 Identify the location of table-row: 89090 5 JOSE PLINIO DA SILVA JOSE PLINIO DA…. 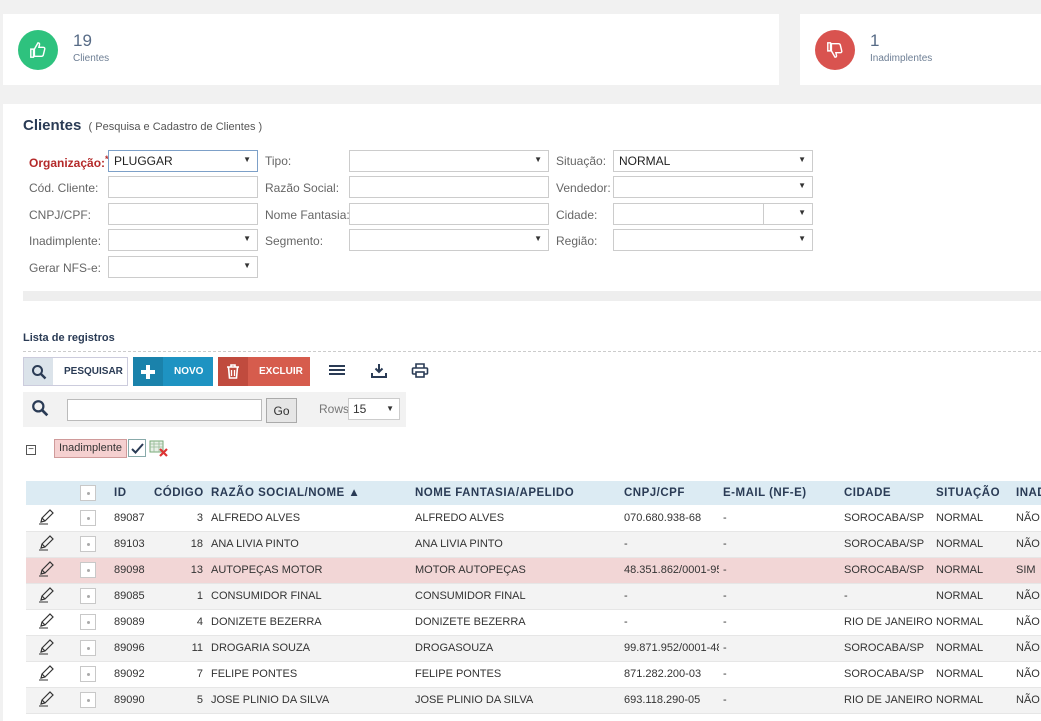
(533, 700).